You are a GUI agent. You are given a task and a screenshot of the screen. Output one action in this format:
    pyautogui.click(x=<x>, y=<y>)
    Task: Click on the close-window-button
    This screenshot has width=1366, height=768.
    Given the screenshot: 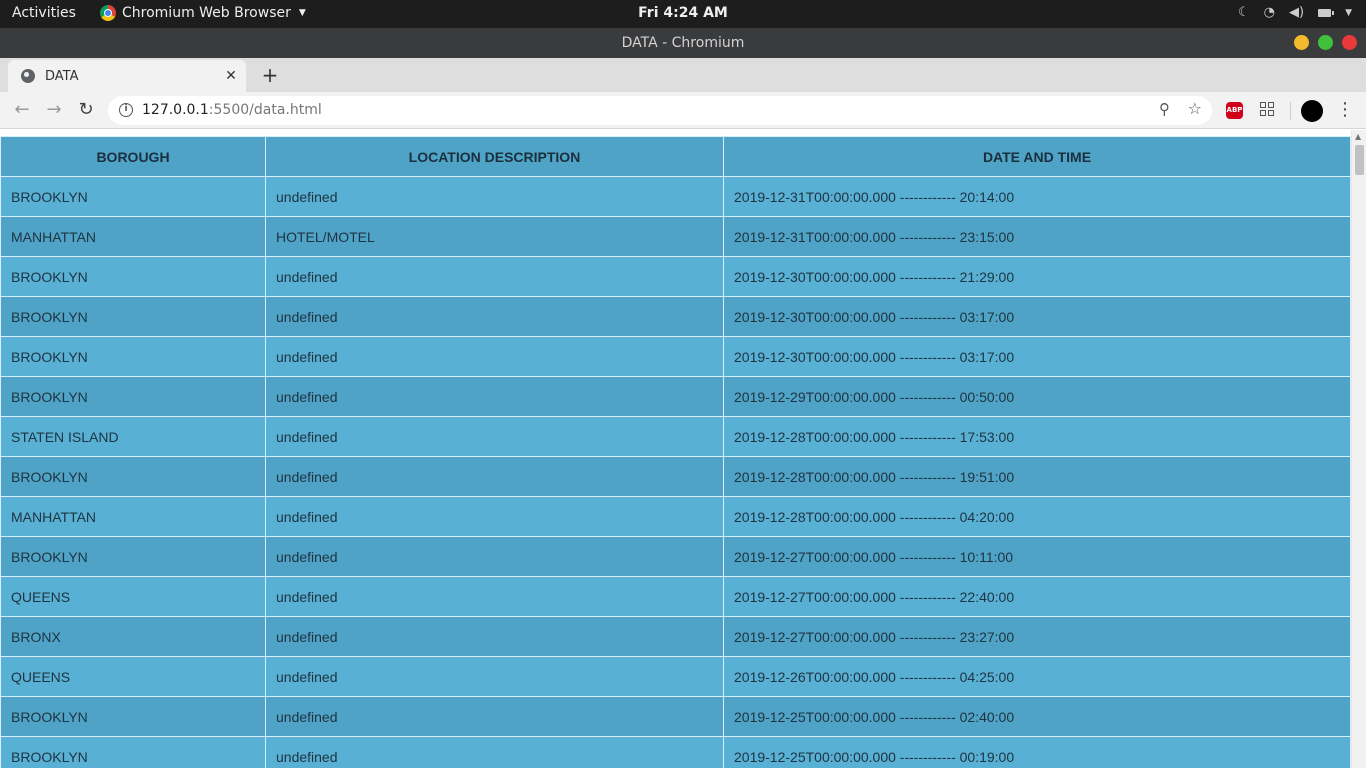 What is the action you would take?
    pyautogui.click(x=1349, y=42)
    